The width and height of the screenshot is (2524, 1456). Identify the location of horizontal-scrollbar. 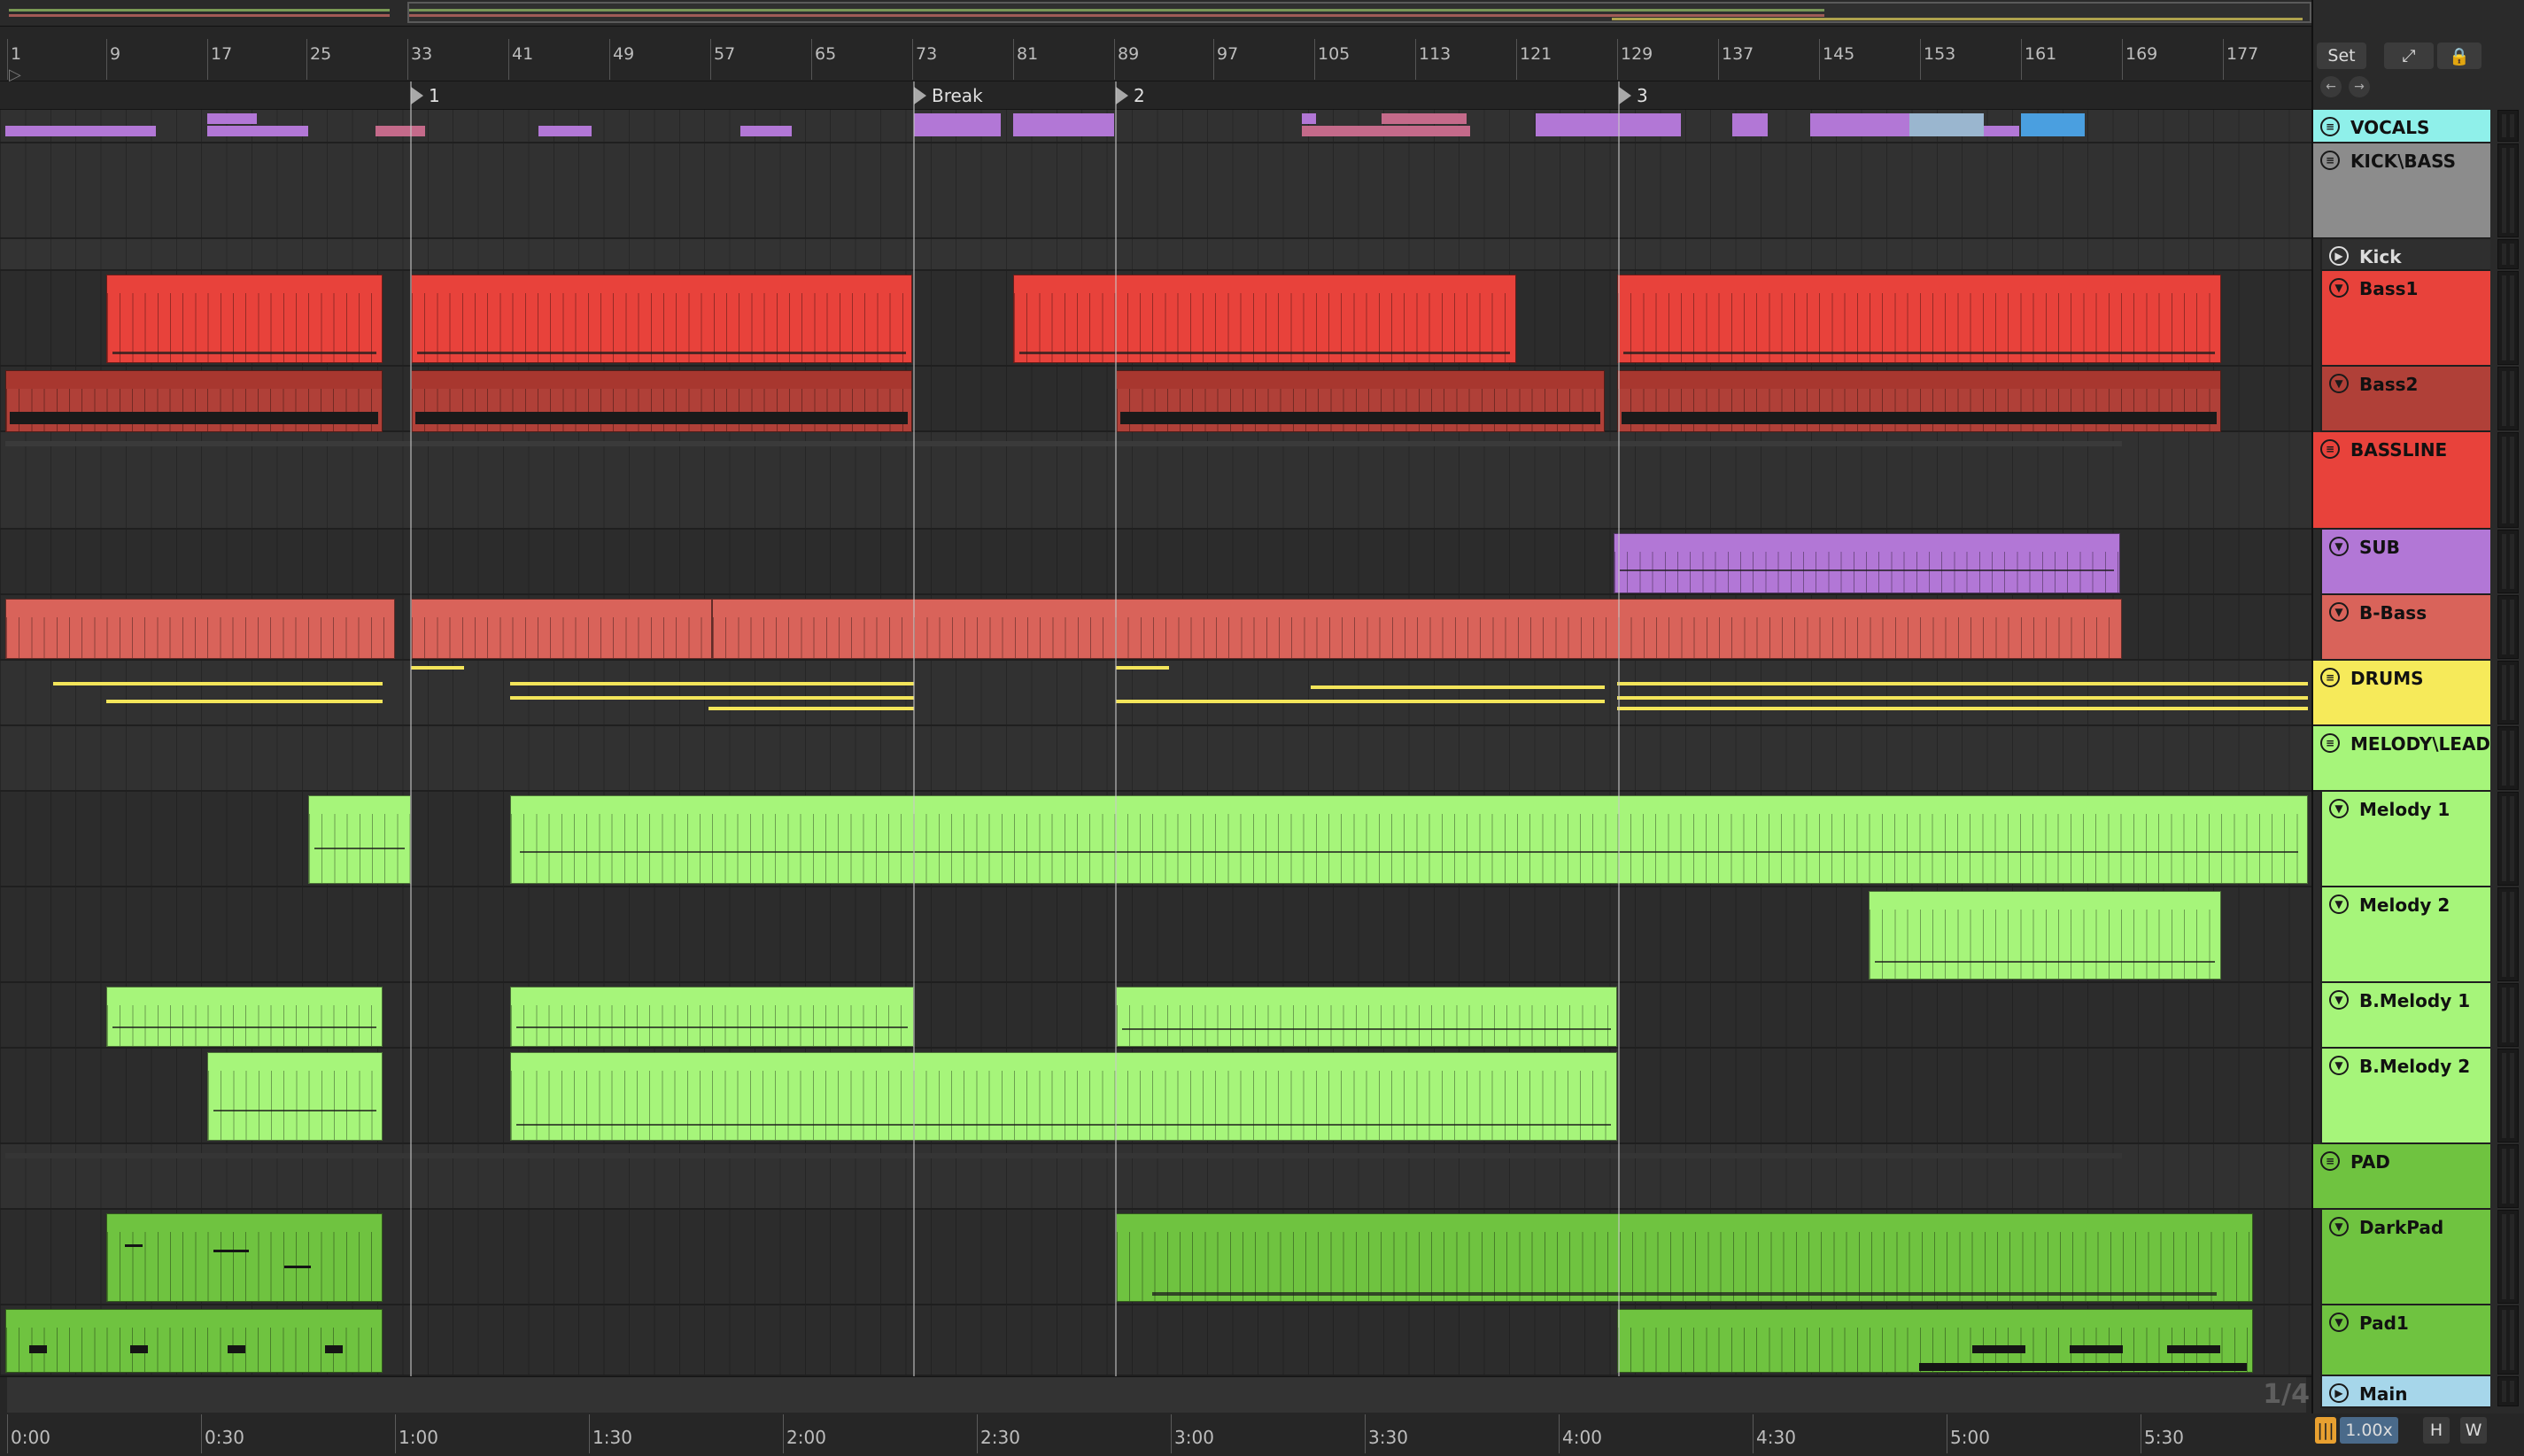
(1156, 1395).